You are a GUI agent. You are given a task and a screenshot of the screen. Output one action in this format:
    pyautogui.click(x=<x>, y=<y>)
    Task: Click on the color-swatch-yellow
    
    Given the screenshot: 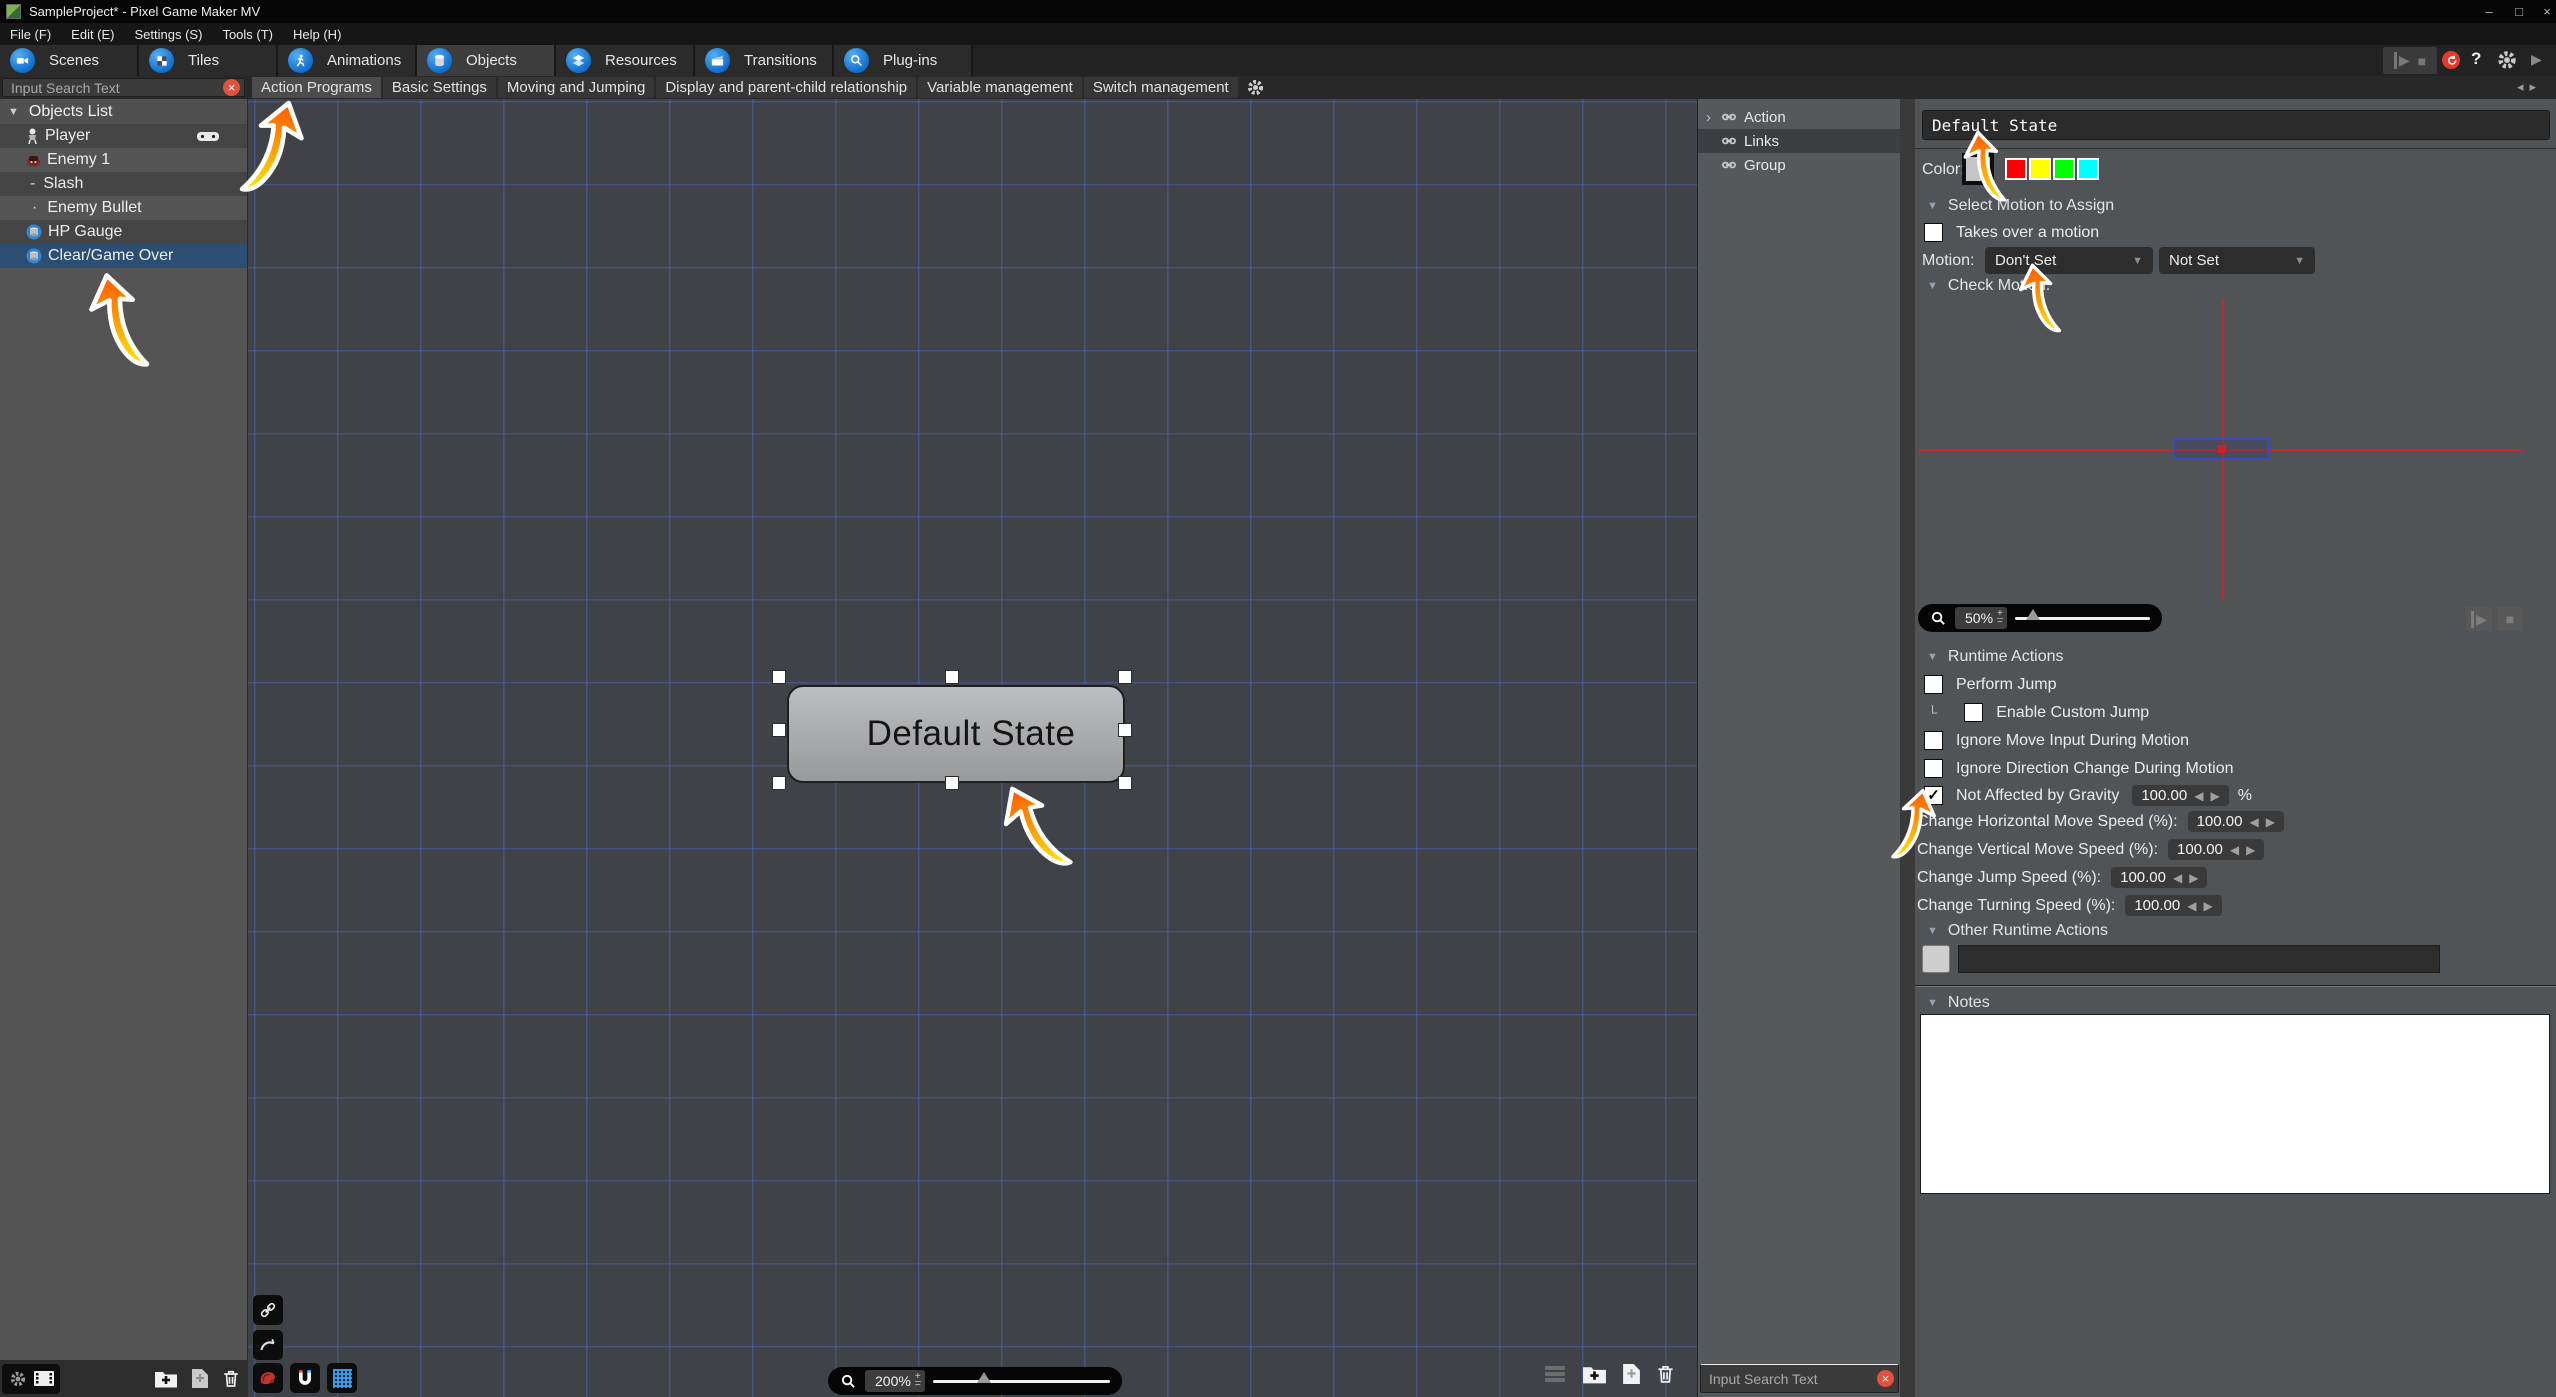 What is the action you would take?
    pyautogui.click(x=2040, y=169)
    